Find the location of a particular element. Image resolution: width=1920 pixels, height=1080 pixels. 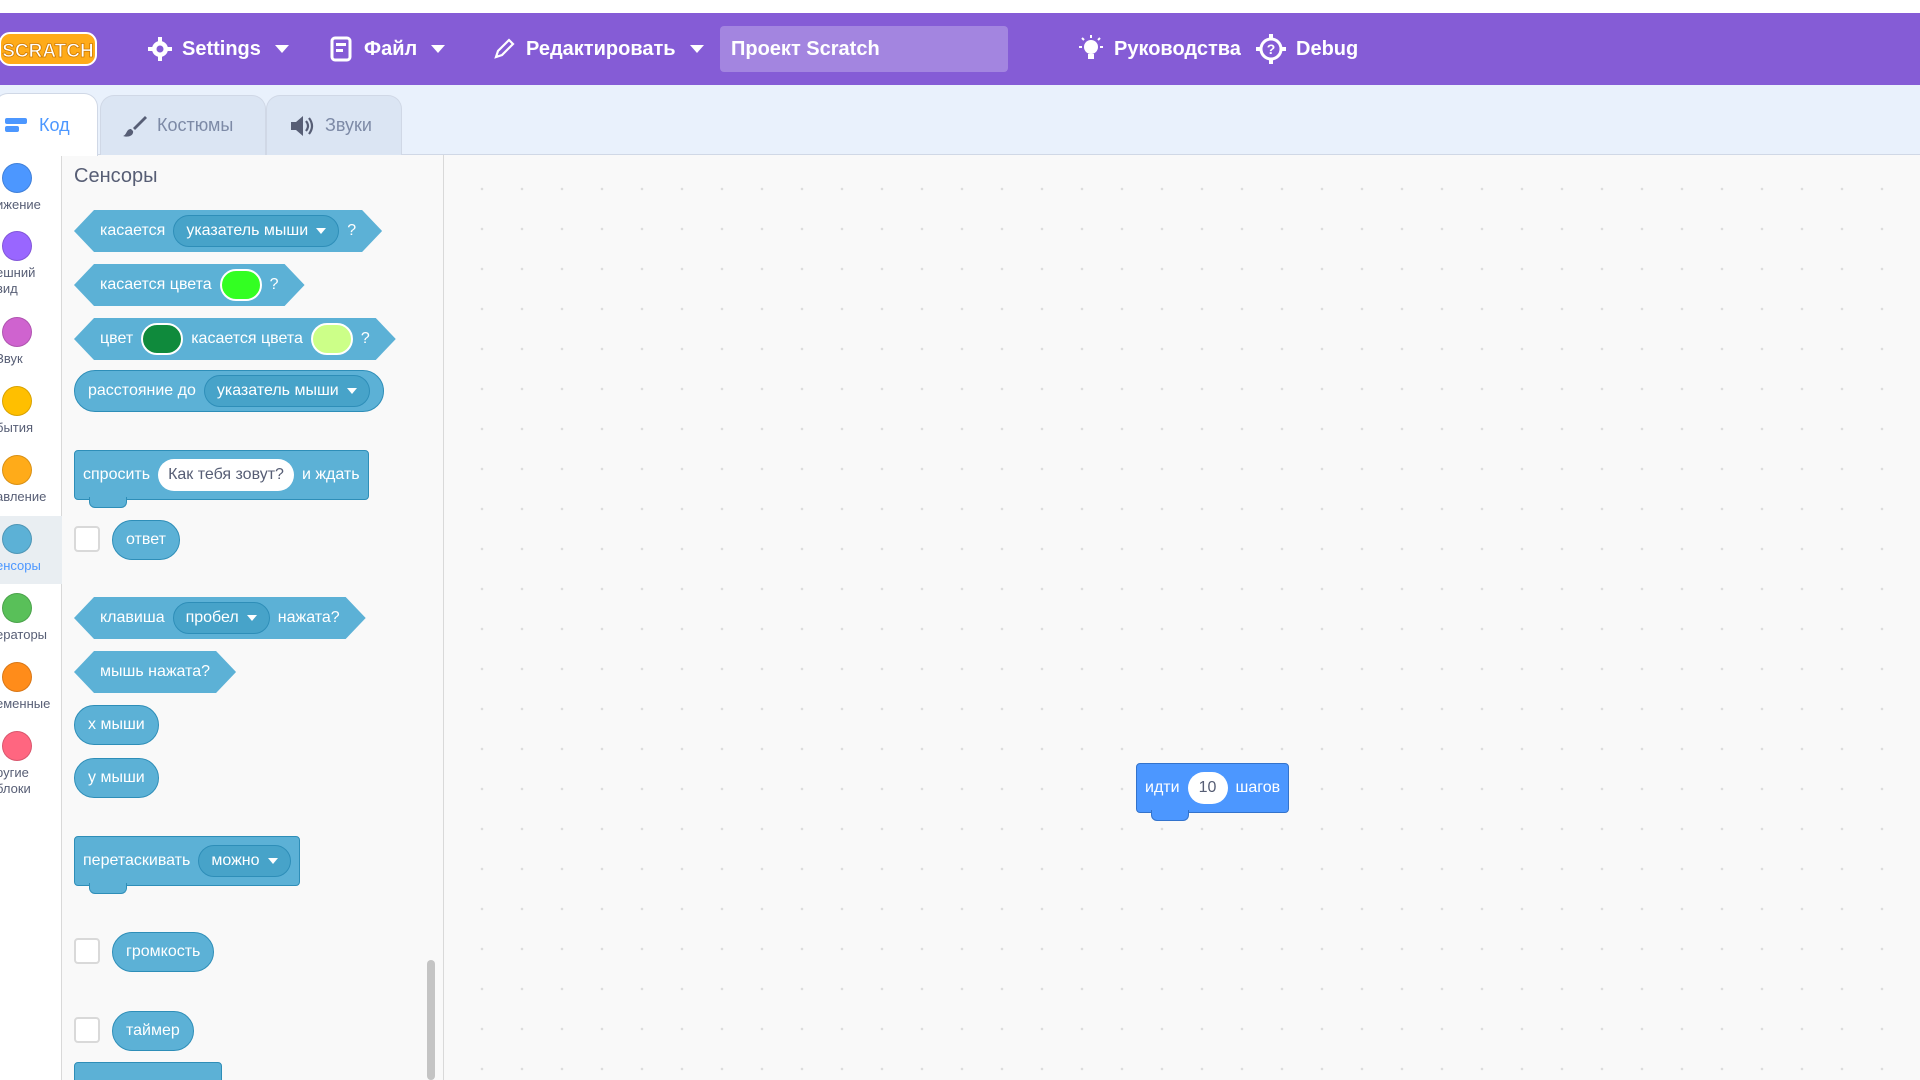

tab-sounds-label: Звуки is located at coordinates (348, 125).